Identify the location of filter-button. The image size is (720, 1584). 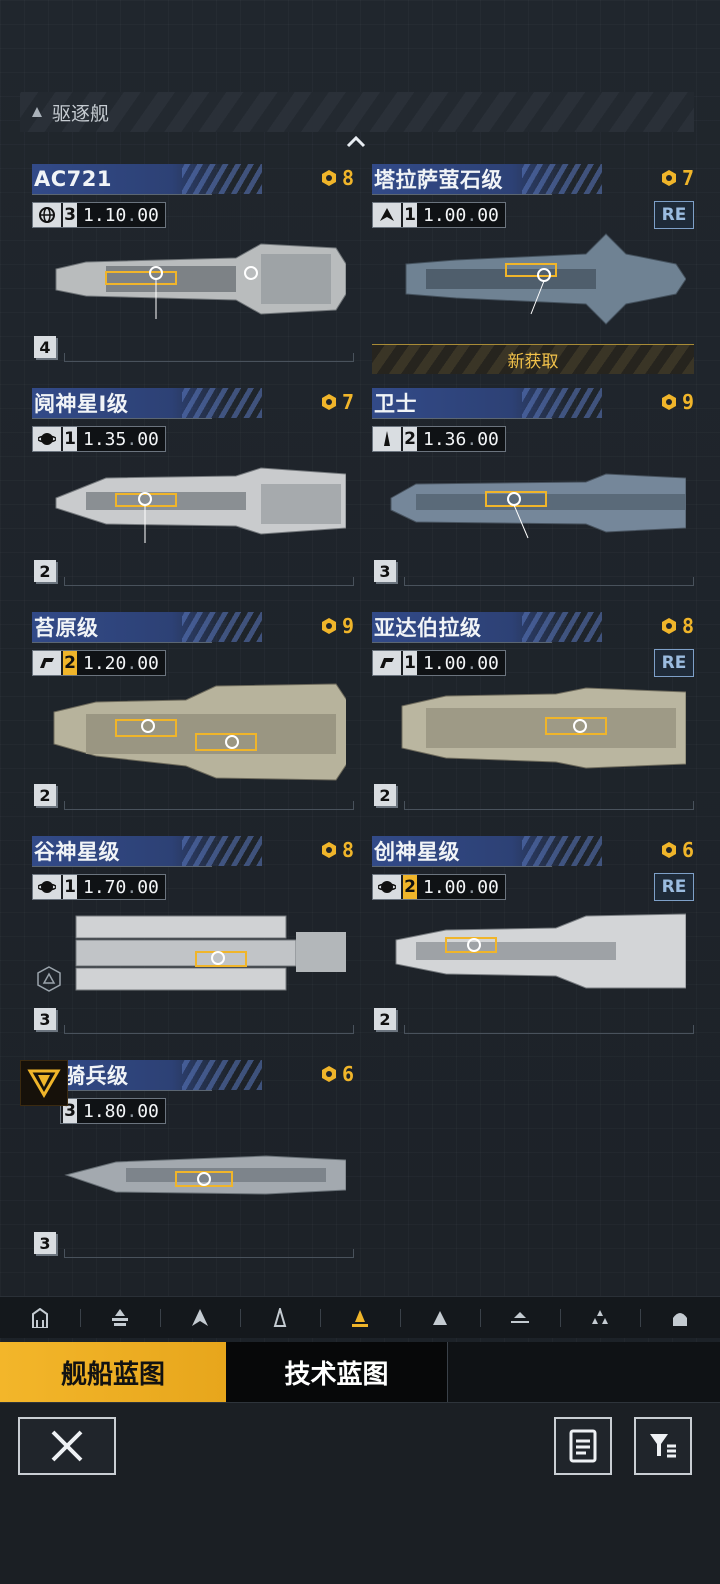
(663, 1446).